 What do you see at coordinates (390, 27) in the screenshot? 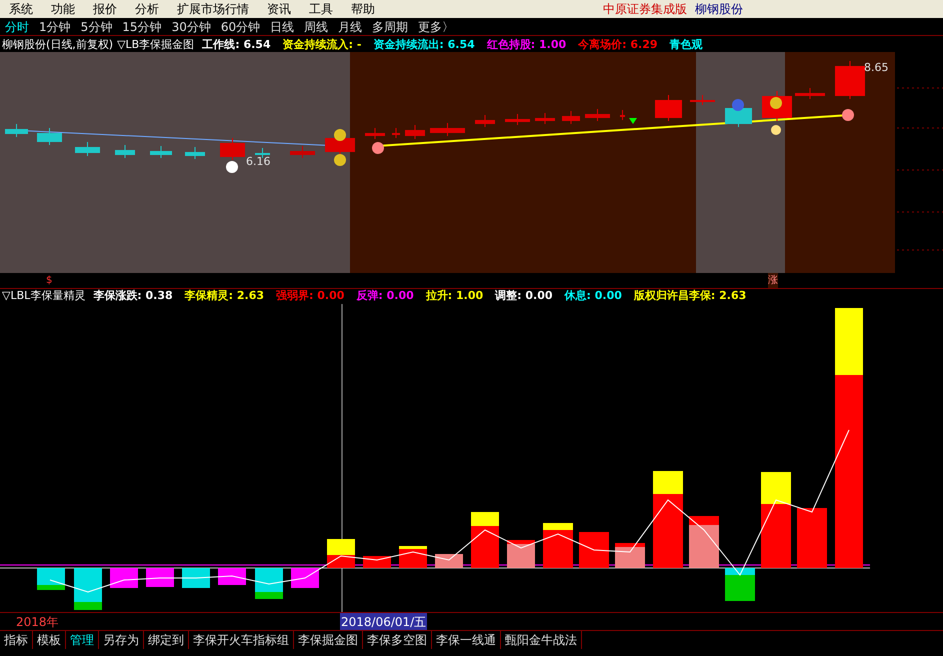
I see `period-tab: 多周期` at bounding box center [390, 27].